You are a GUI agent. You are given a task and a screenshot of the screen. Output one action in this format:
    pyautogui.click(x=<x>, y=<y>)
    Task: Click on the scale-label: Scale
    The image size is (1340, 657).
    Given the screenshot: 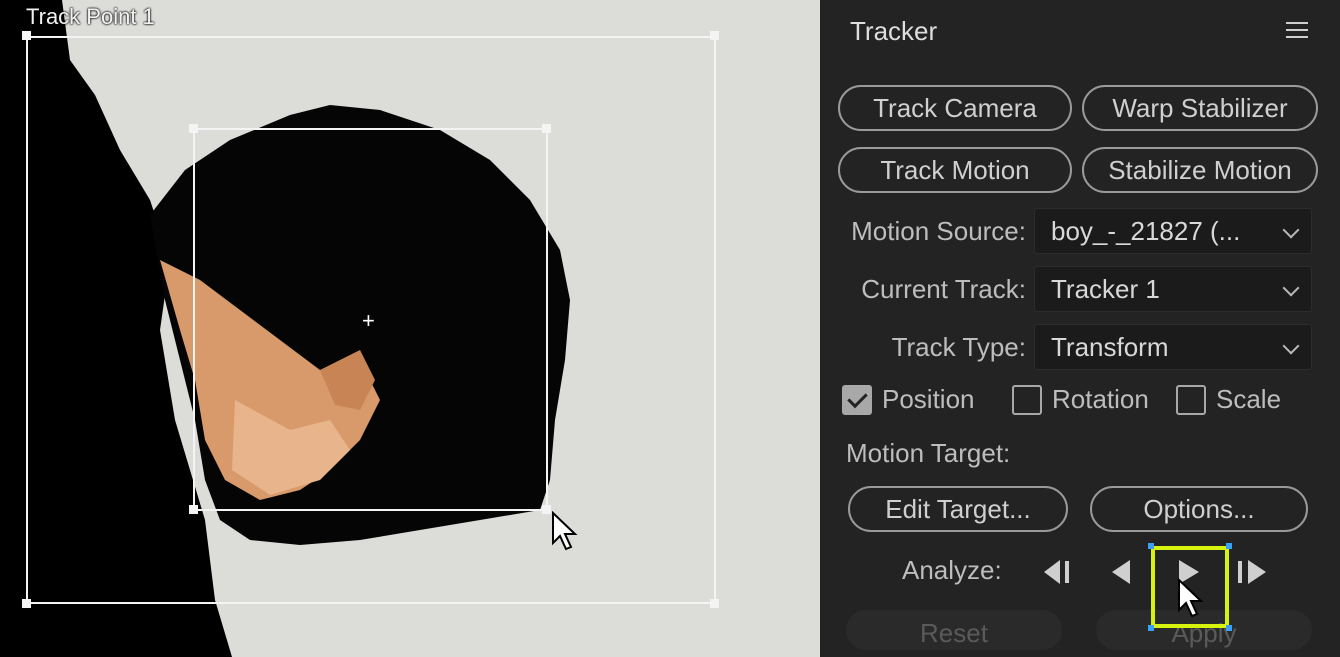 What is the action you would take?
    pyautogui.click(x=1249, y=399)
    